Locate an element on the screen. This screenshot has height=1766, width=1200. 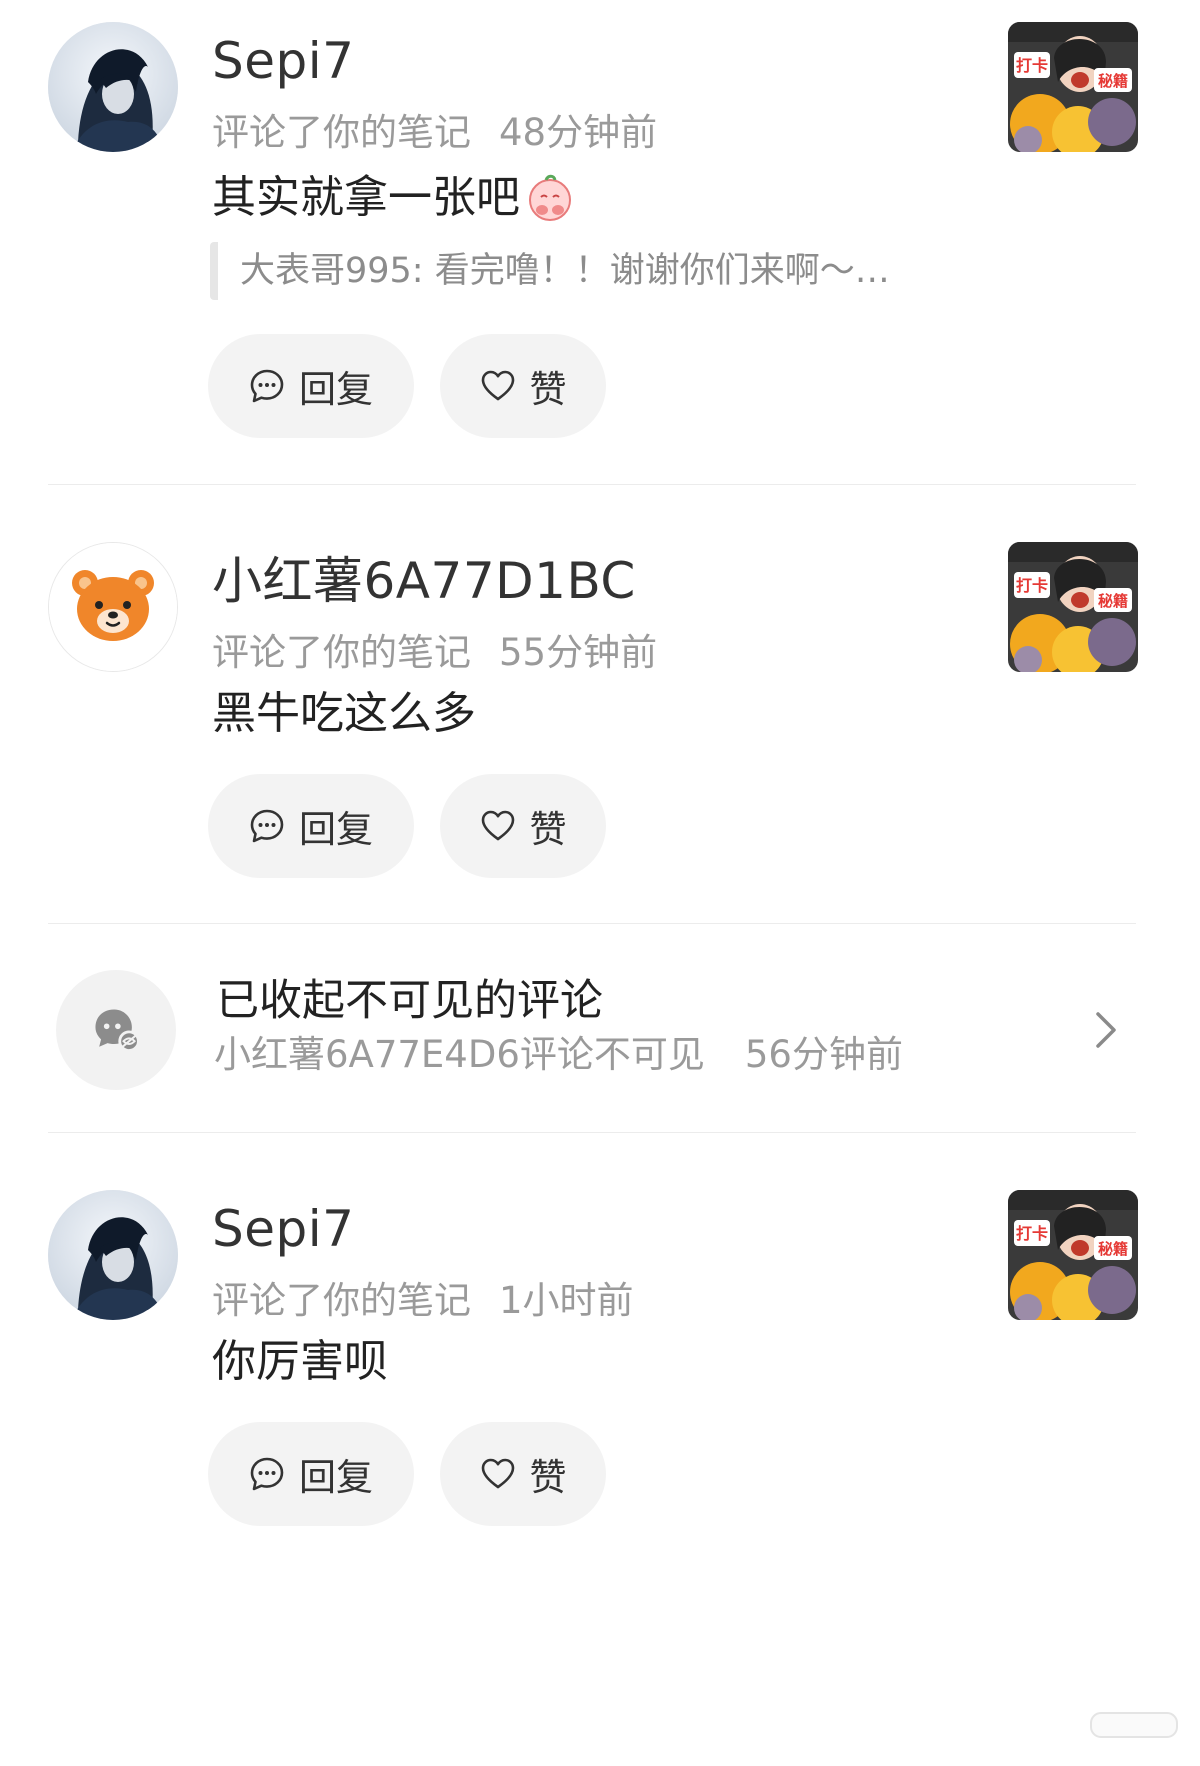
bear-avatar-image is located at coordinates (113, 607).